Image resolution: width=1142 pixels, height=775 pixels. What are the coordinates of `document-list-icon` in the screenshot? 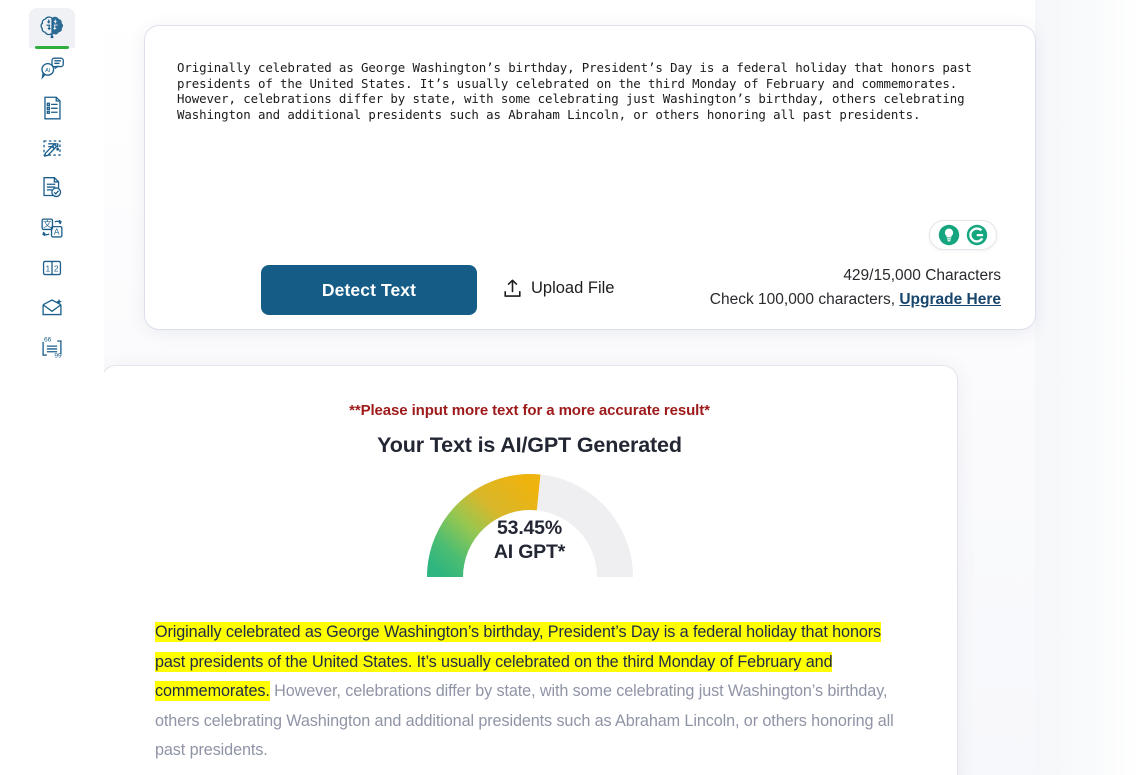 It's located at (52, 108).